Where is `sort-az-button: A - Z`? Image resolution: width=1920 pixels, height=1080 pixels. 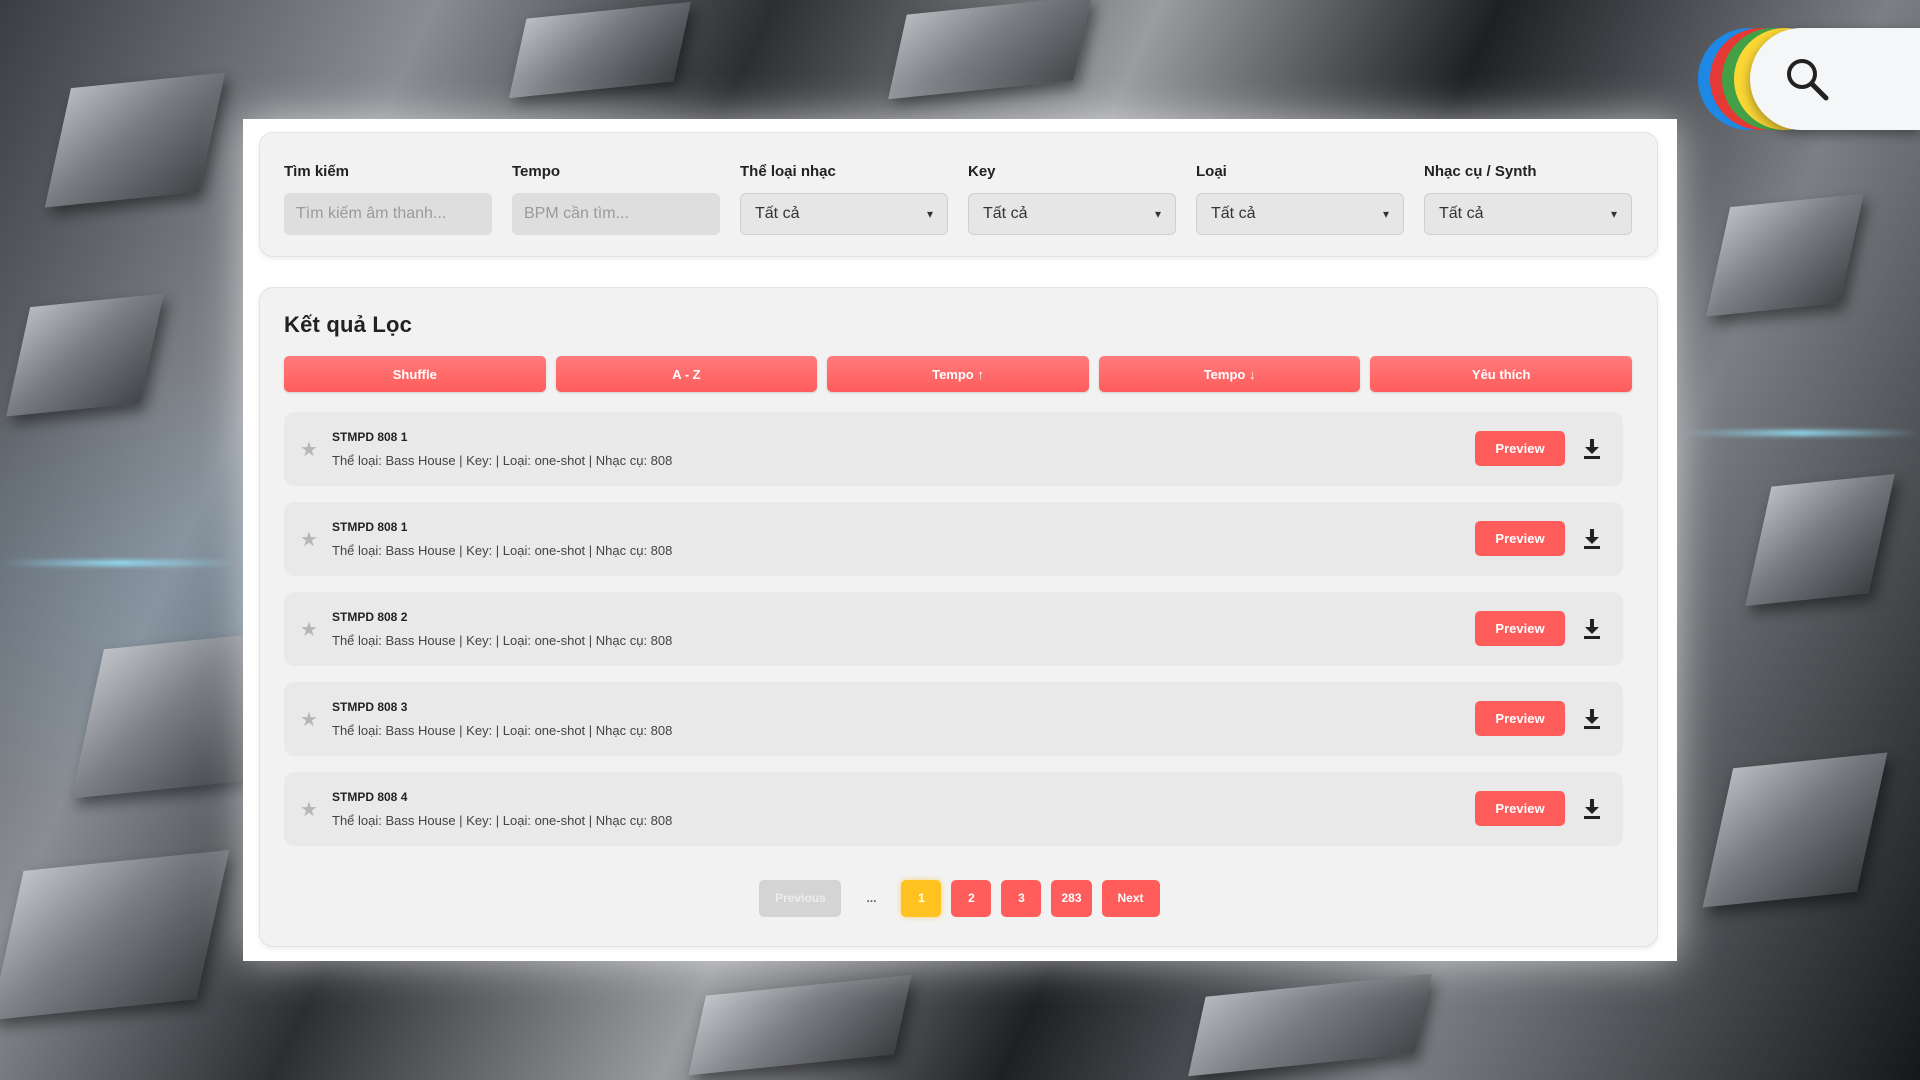 sort-az-button: A - Z is located at coordinates (686, 374).